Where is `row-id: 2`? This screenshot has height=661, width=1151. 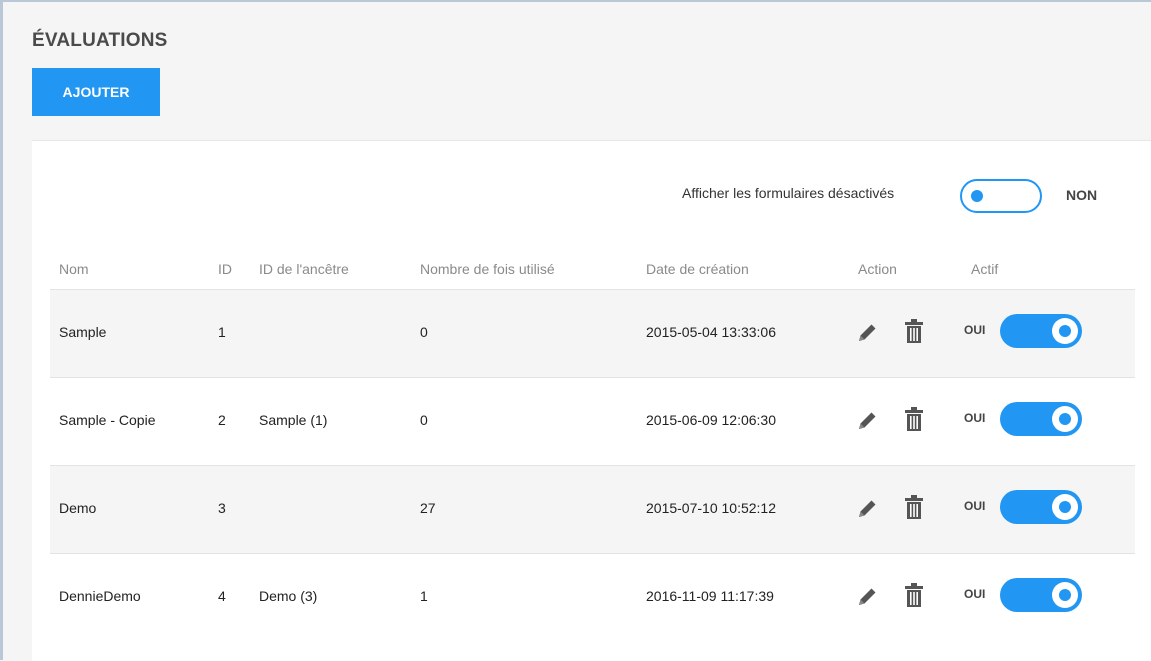 row-id: 2 is located at coordinates (222, 420).